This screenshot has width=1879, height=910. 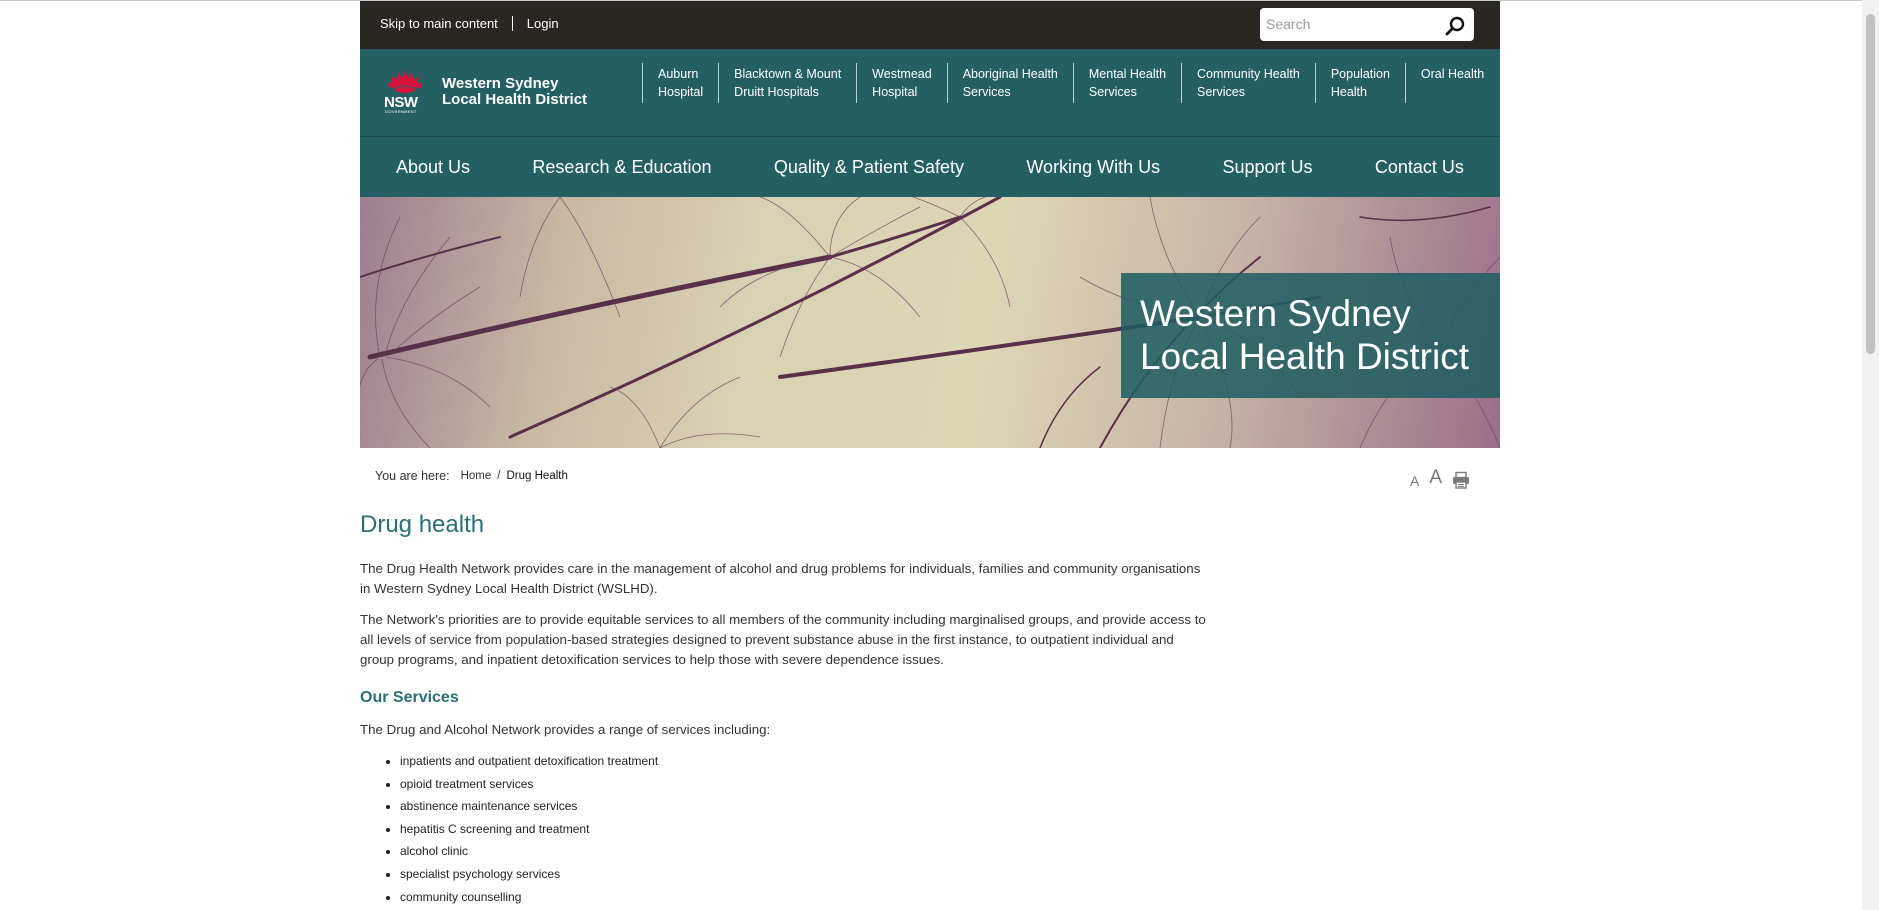 What do you see at coordinates (1359, 83) in the screenshot?
I see `facility-link-population-health: Population Health` at bounding box center [1359, 83].